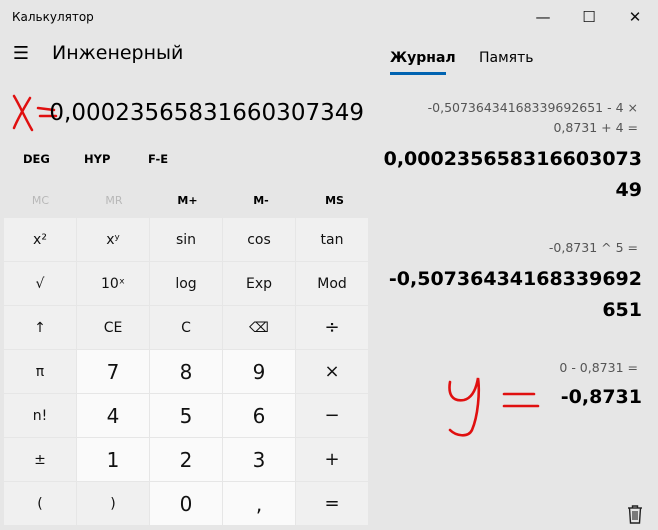  What do you see at coordinates (332, 459) in the screenshot?
I see `plus-key: +` at bounding box center [332, 459].